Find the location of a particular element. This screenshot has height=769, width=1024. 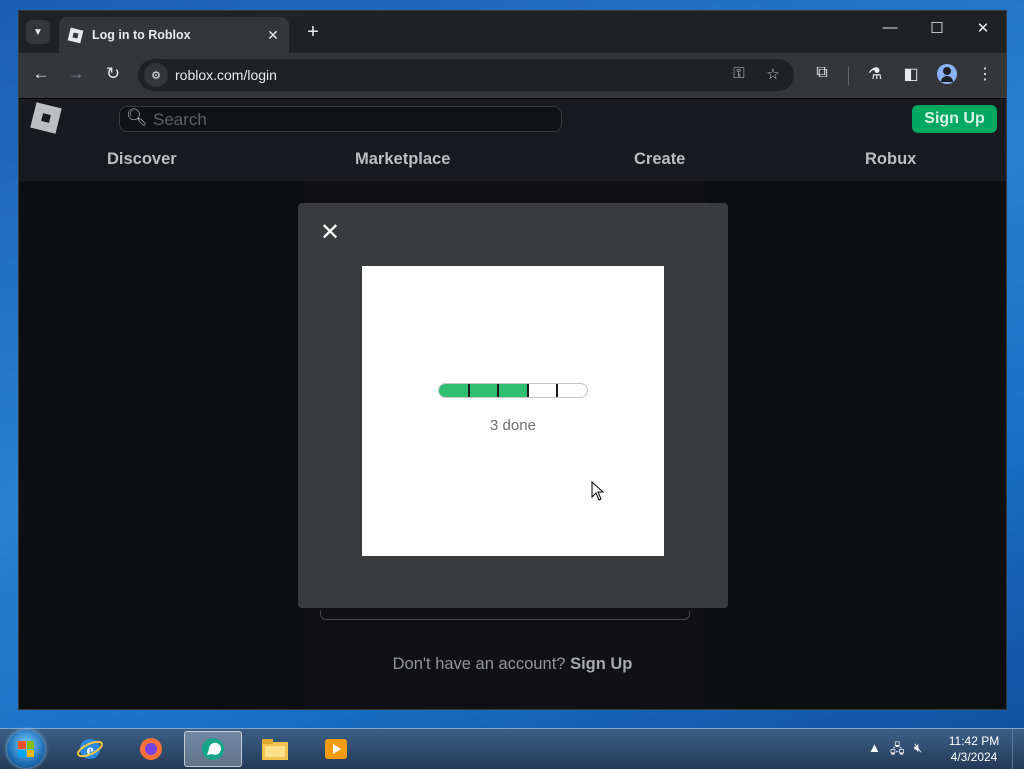

show-desktop-button is located at coordinates (1018, 749).